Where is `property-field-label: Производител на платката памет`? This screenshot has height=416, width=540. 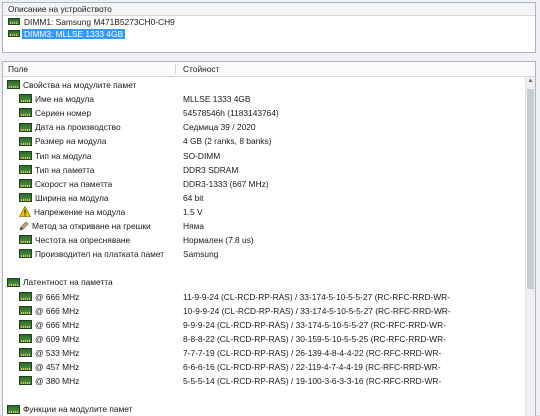 property-field-label: Производител на платката памет is located at coordinates (100, 254).